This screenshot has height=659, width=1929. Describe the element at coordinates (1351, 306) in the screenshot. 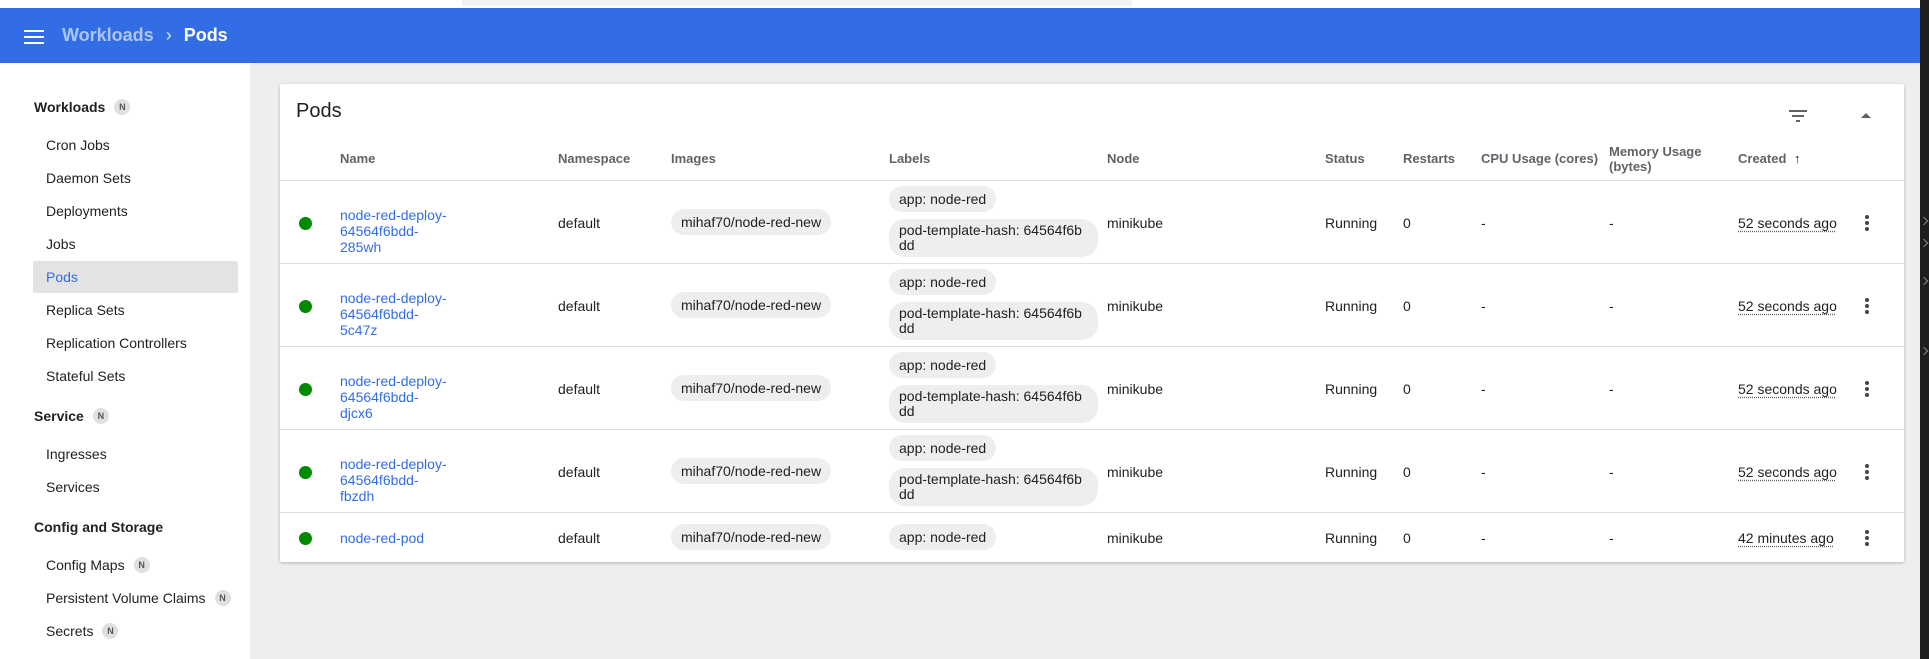

I see `status-cell: Running` at that location.